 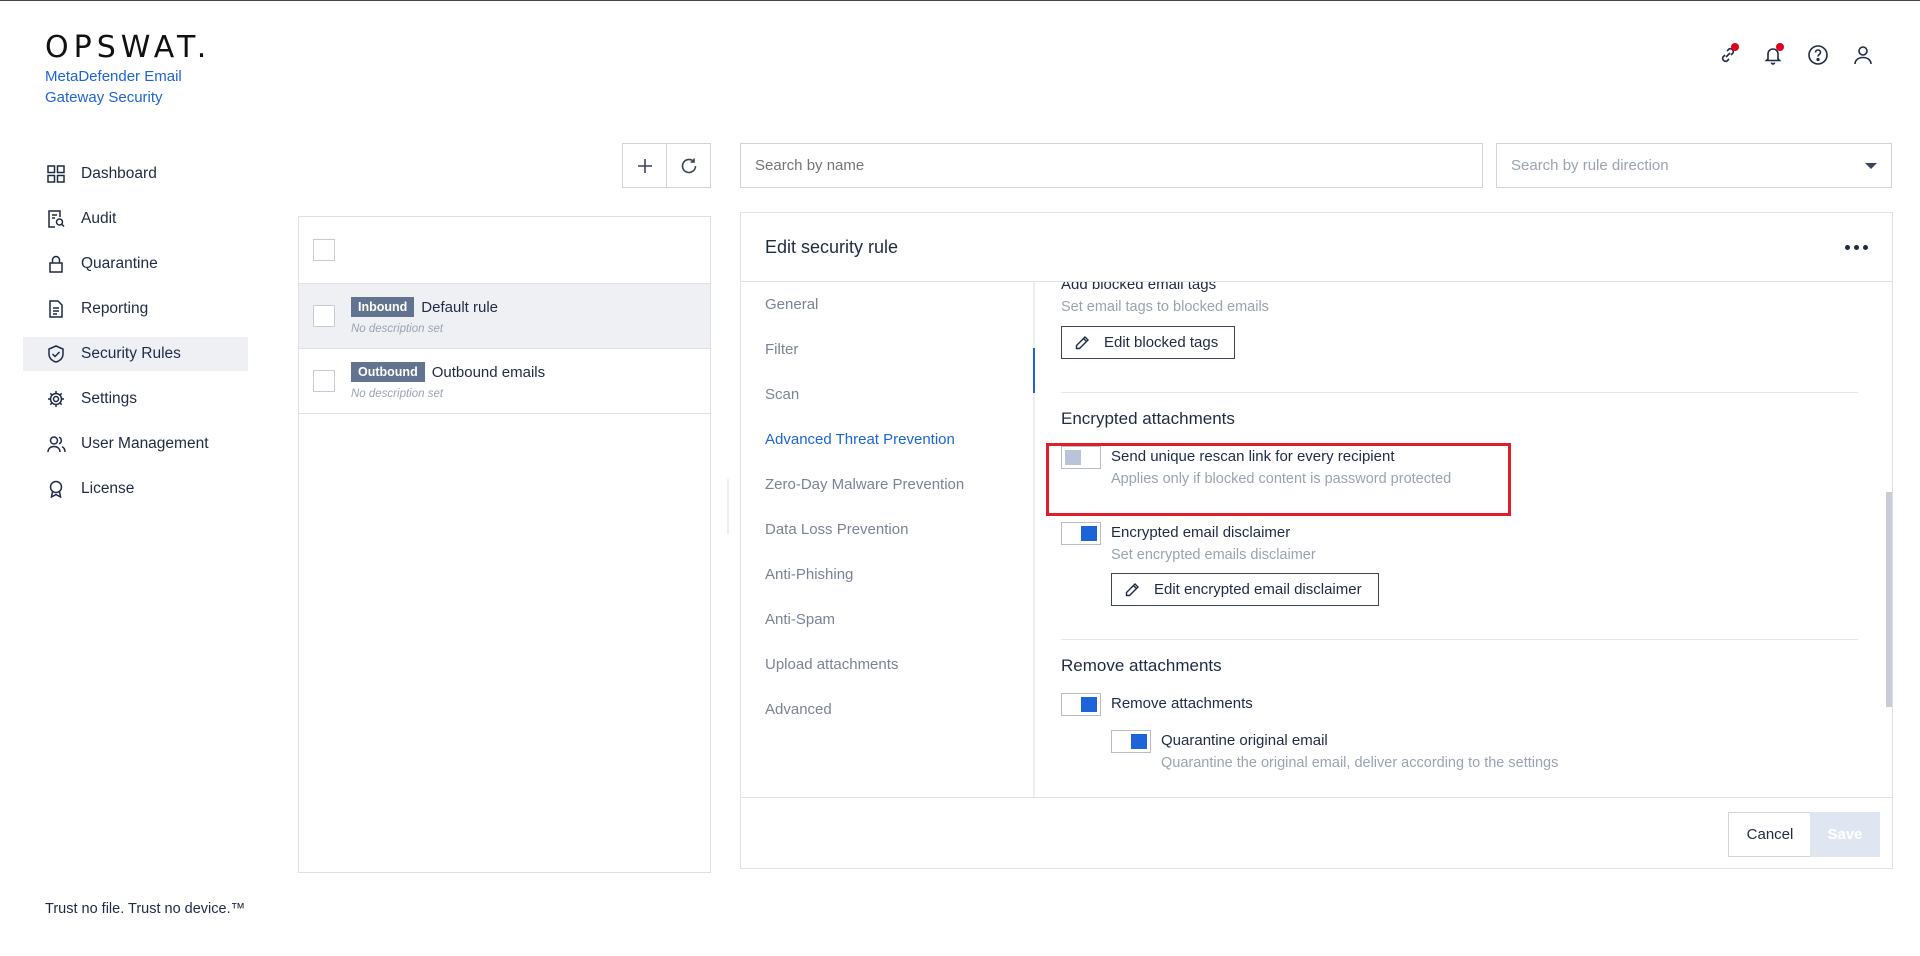 I want to click on tab-filter: Filter, so click(x=887, y=349).